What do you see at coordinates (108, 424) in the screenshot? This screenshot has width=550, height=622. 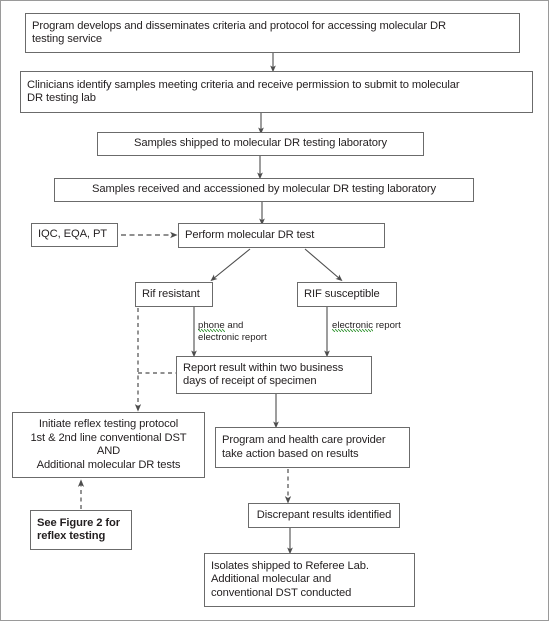 I see `node-initiate-reflex-line-1: Initiate reflex testing protocol` at bounding box center [108, 424].